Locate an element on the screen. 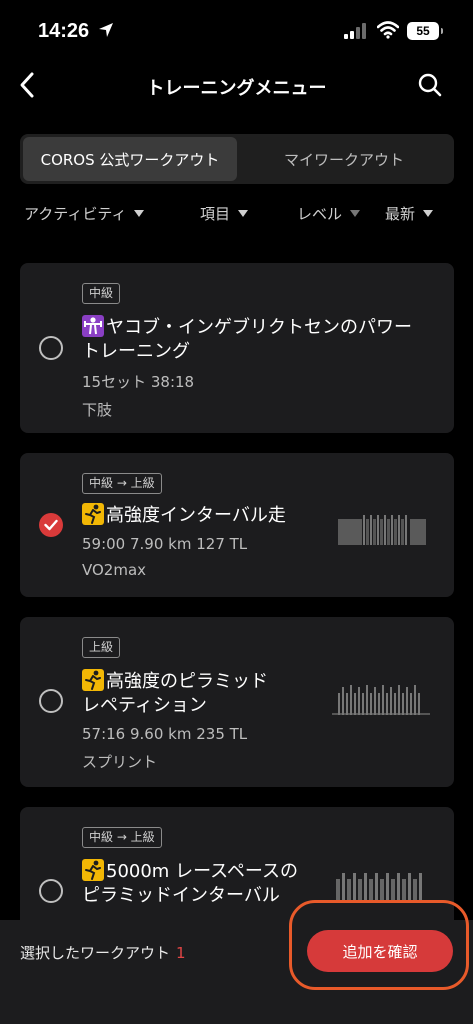  checkmark-icon is located at coordinates (51, 525).